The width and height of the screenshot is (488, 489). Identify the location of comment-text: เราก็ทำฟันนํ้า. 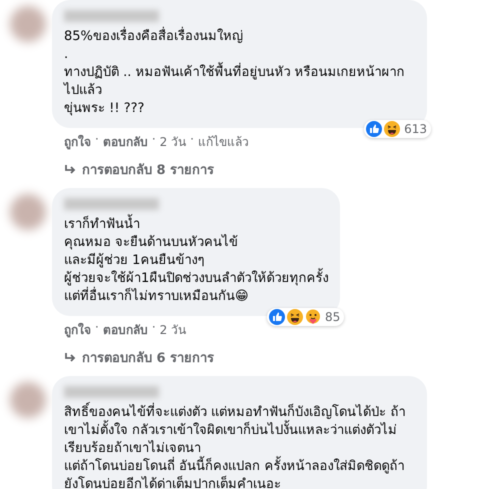
(196, 225).